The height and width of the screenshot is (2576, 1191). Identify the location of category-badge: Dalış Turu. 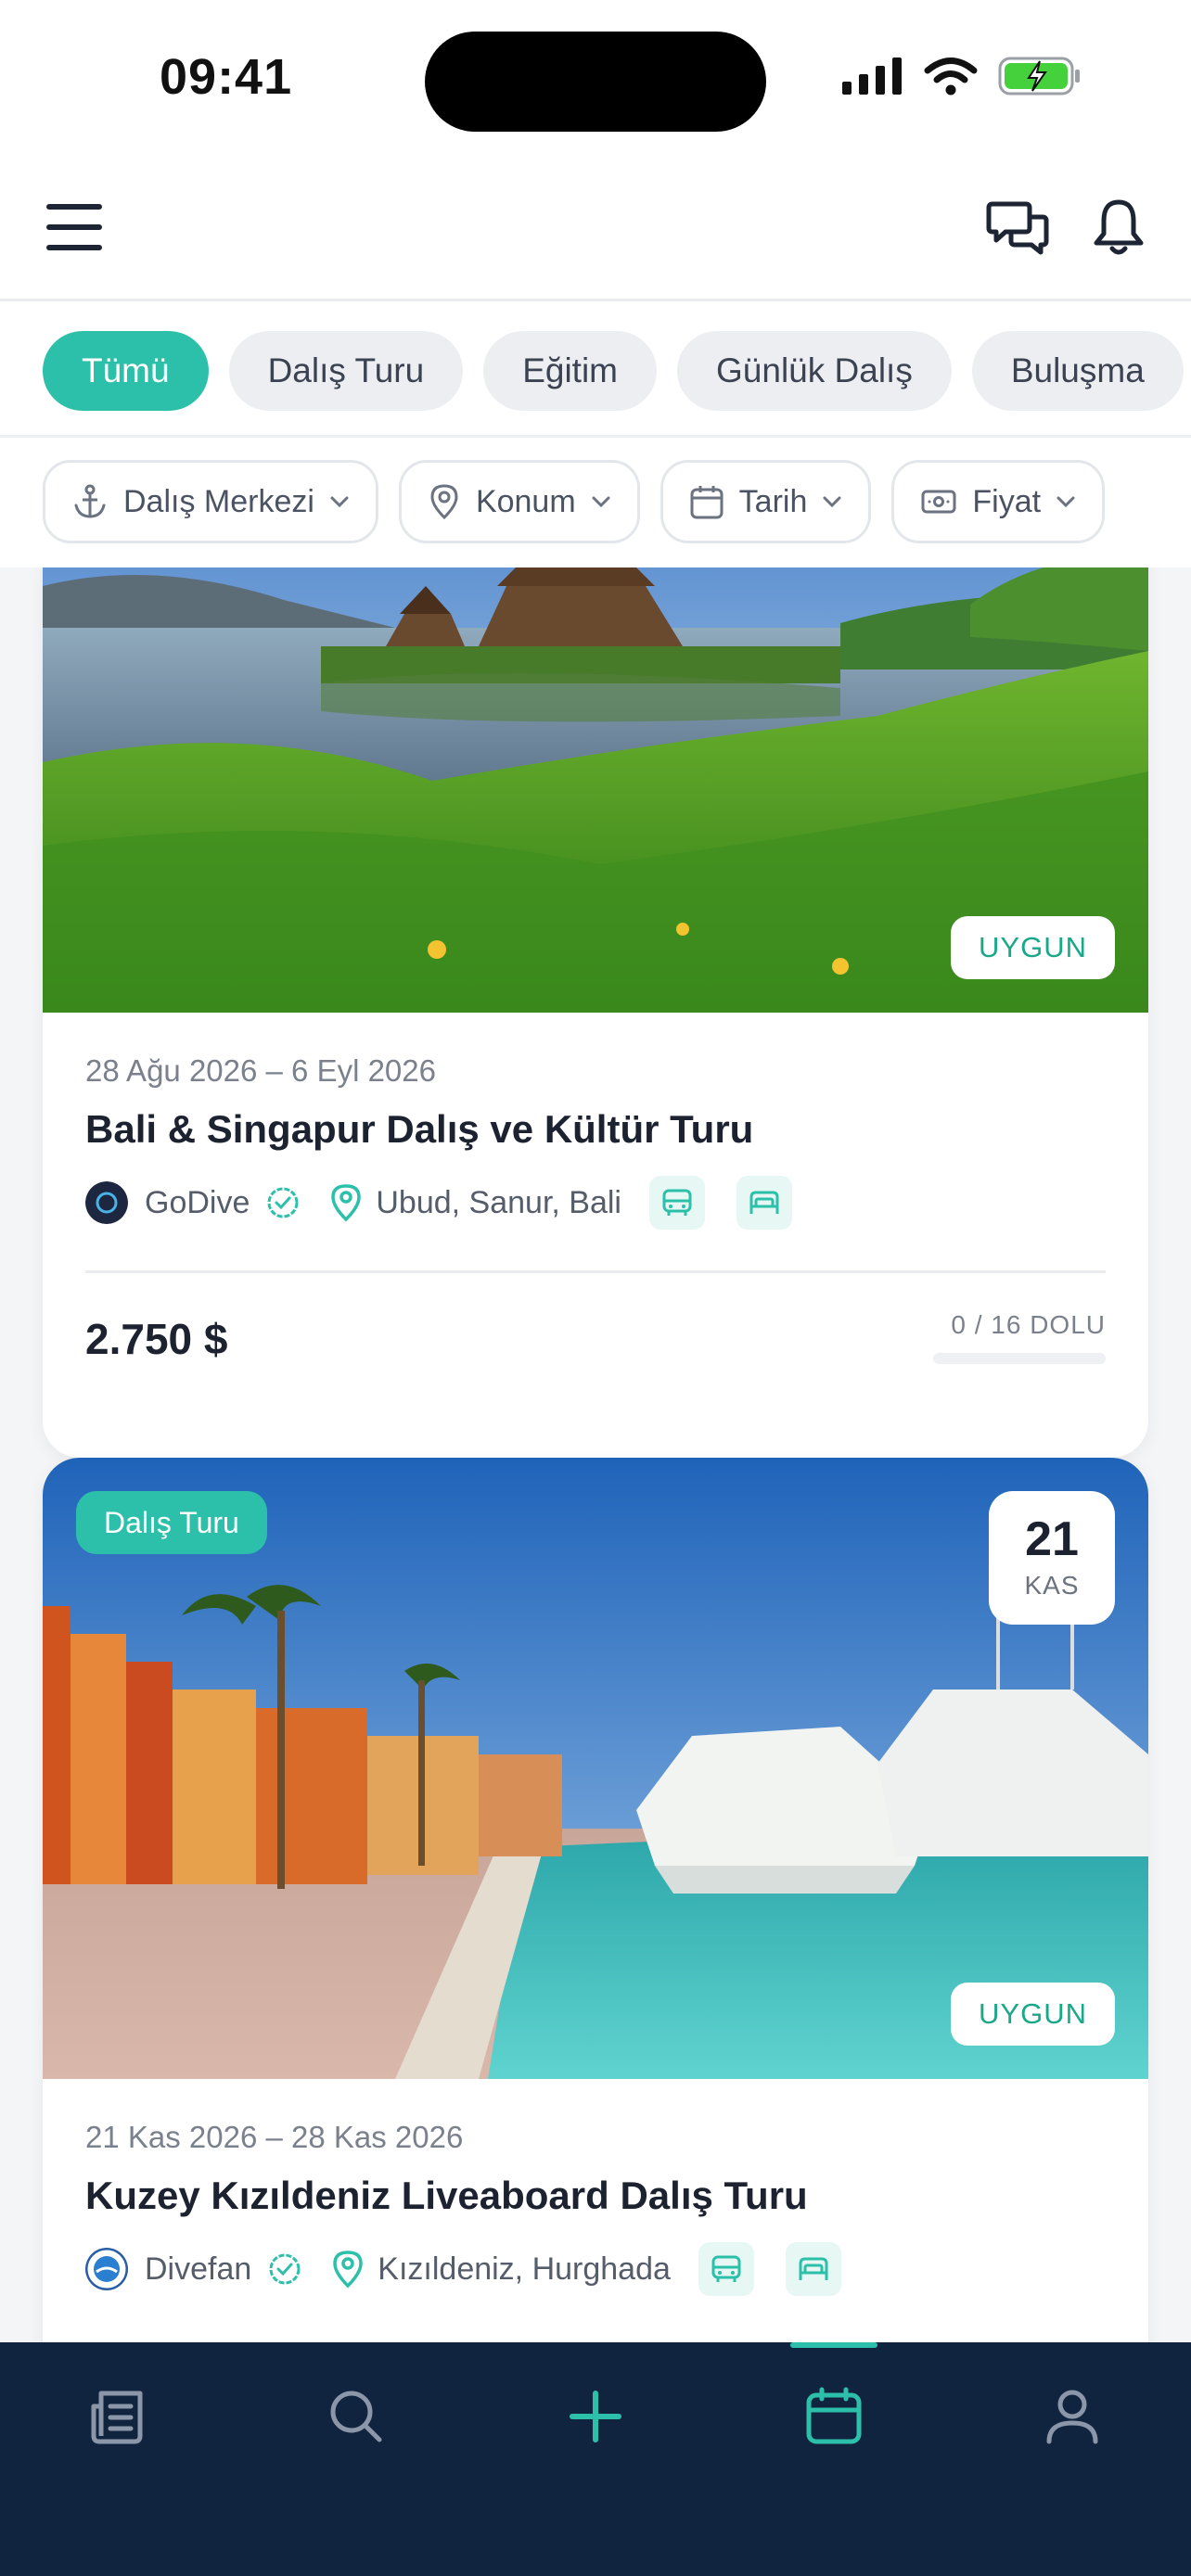
(171, 1522).